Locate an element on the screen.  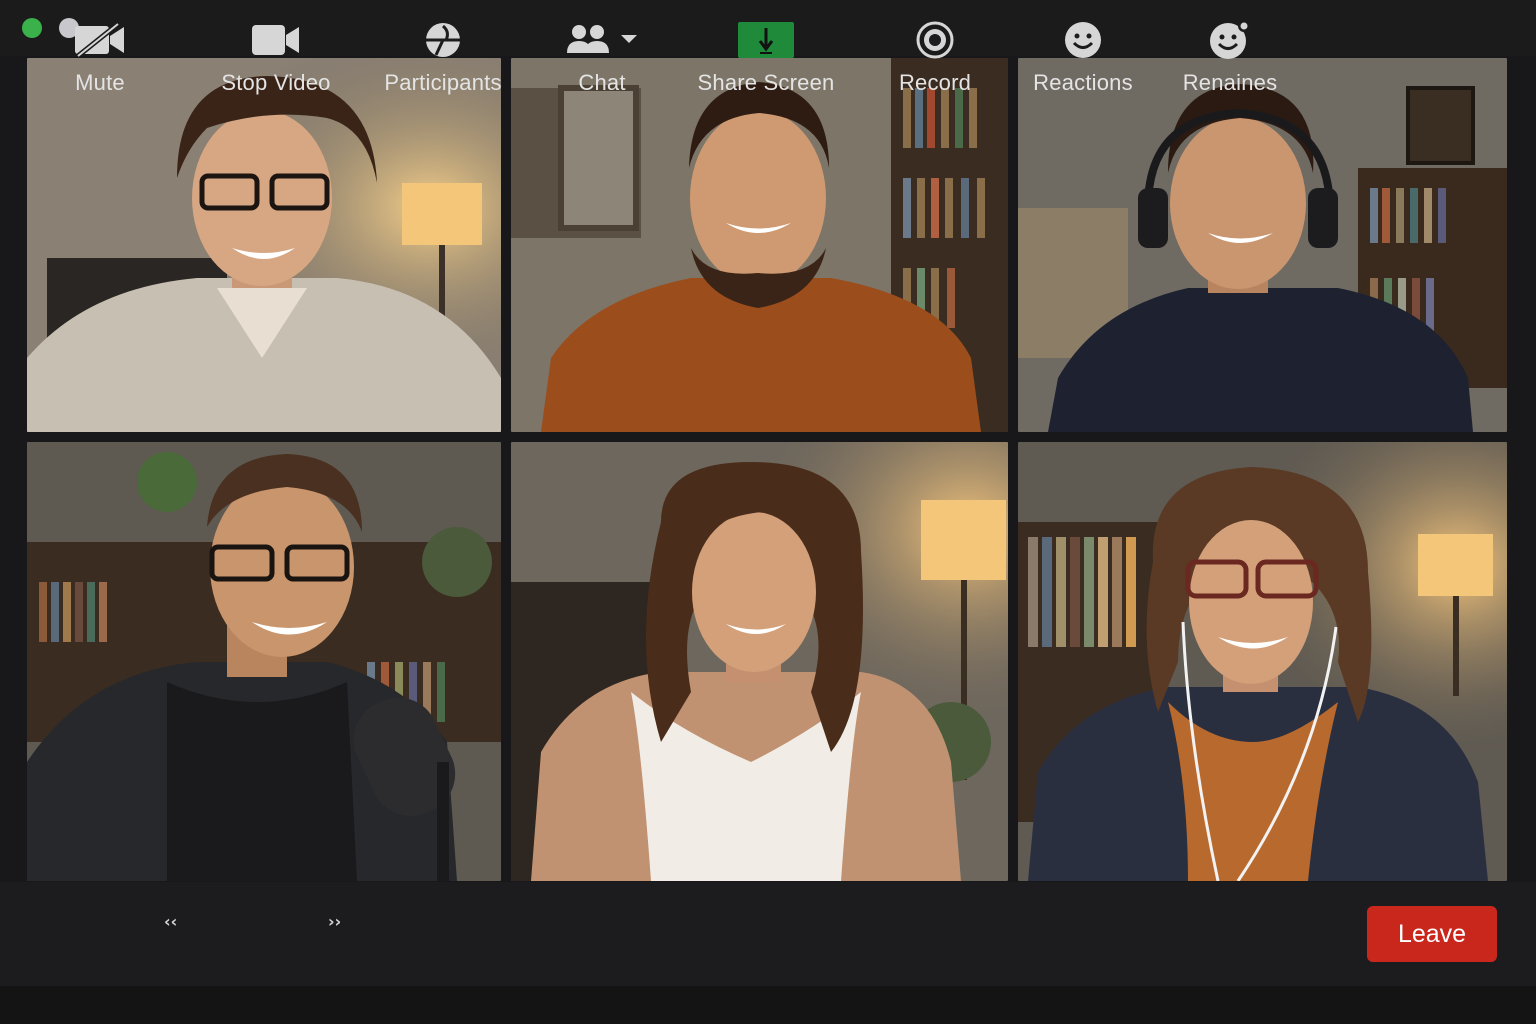
record-icon is located at coordinates (935, 40).